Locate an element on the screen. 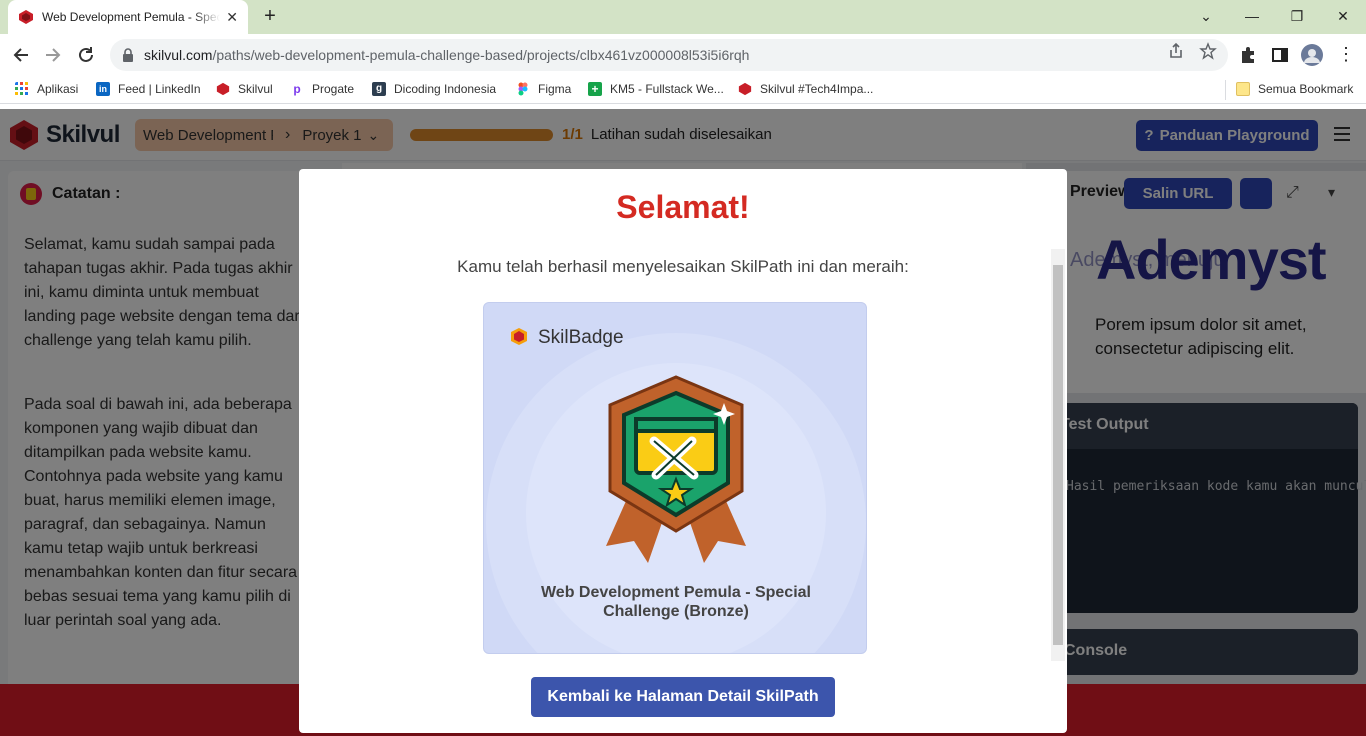  back-to-skilpath-label: Kembali ke Halaman Detail SkilPath is located at coordinates (683, 696).